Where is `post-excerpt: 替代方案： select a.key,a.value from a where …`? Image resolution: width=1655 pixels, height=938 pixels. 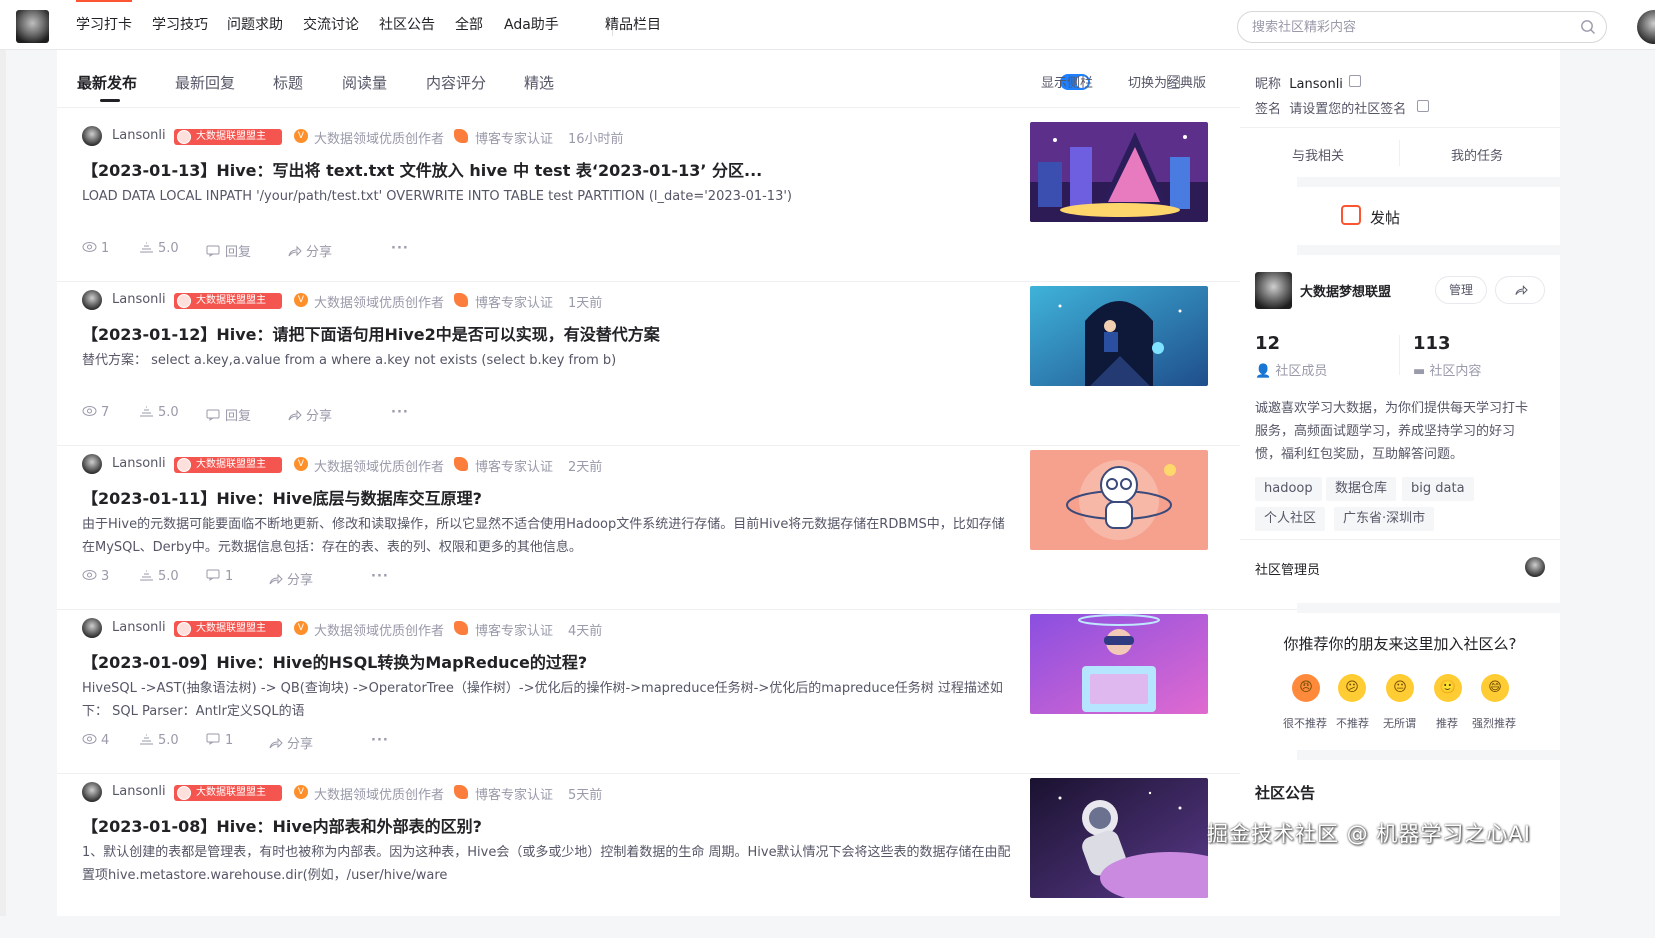
post-excerpt: 替代方案： select a.key,a.value from a where … is located at coordinates (549, 360).